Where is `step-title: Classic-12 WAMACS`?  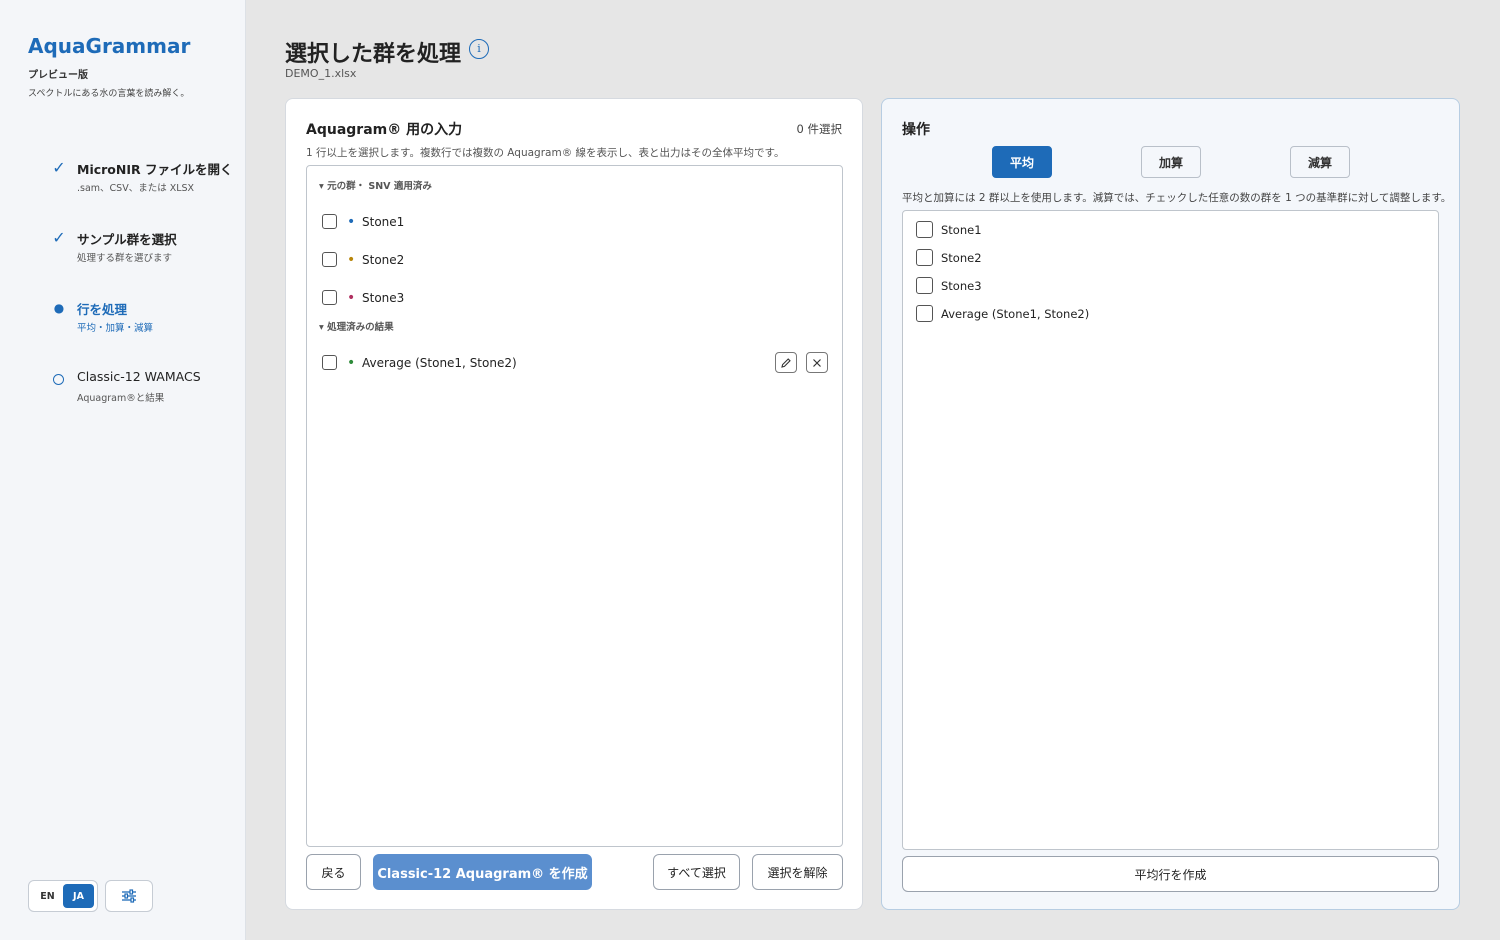
step-title: Classic-12 WAMACS is located at coordinates (139, 376).